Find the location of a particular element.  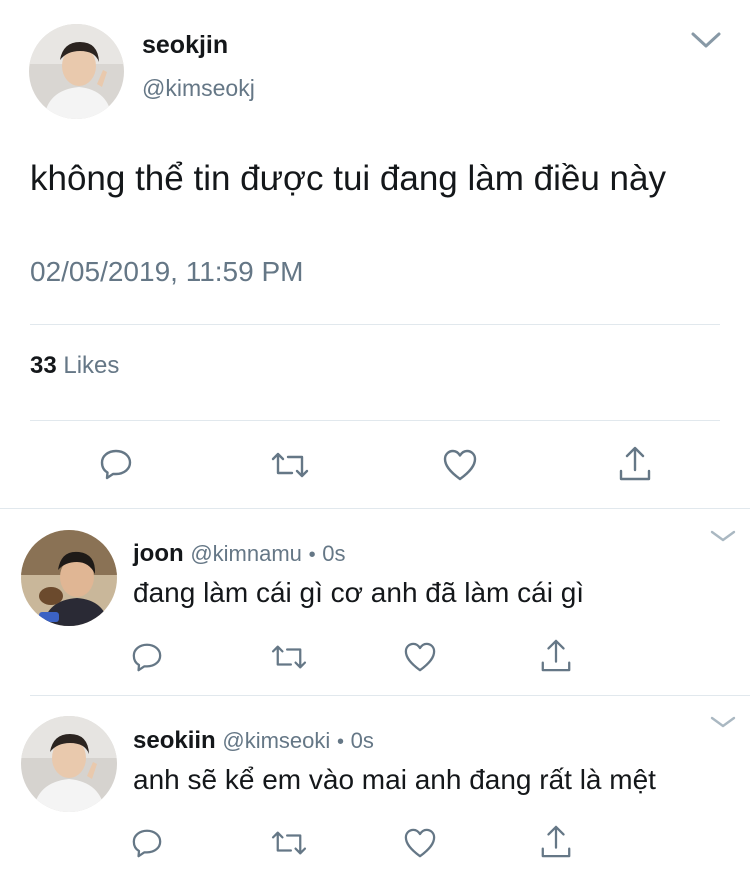

display-name: seokjin is located at coordinates (185, 45).